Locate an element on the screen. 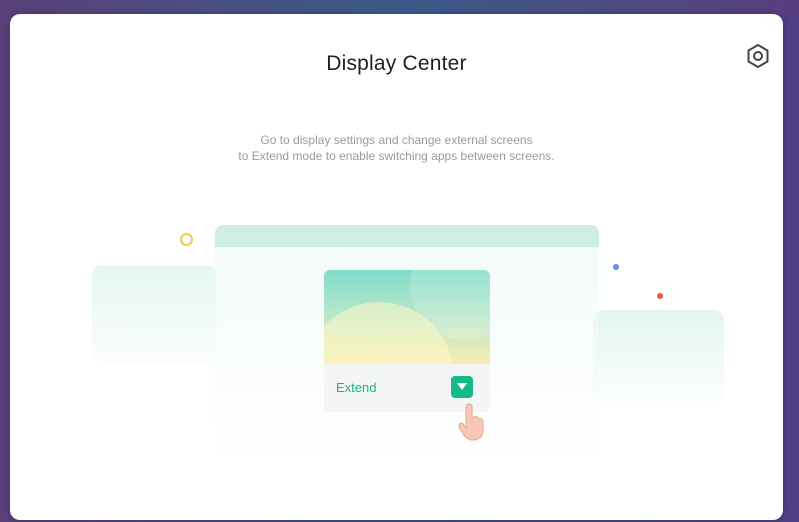  hand-pointer-icon is located at coordinates (471, 422).